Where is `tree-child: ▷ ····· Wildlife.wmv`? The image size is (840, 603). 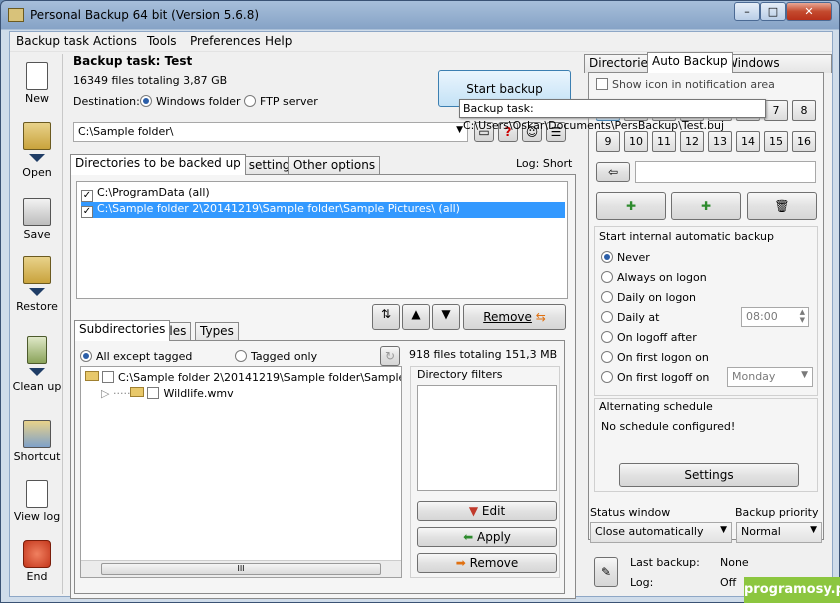 tree-child: ▷ ····· Wildlife.wmv is located at coordinates (167, 393).